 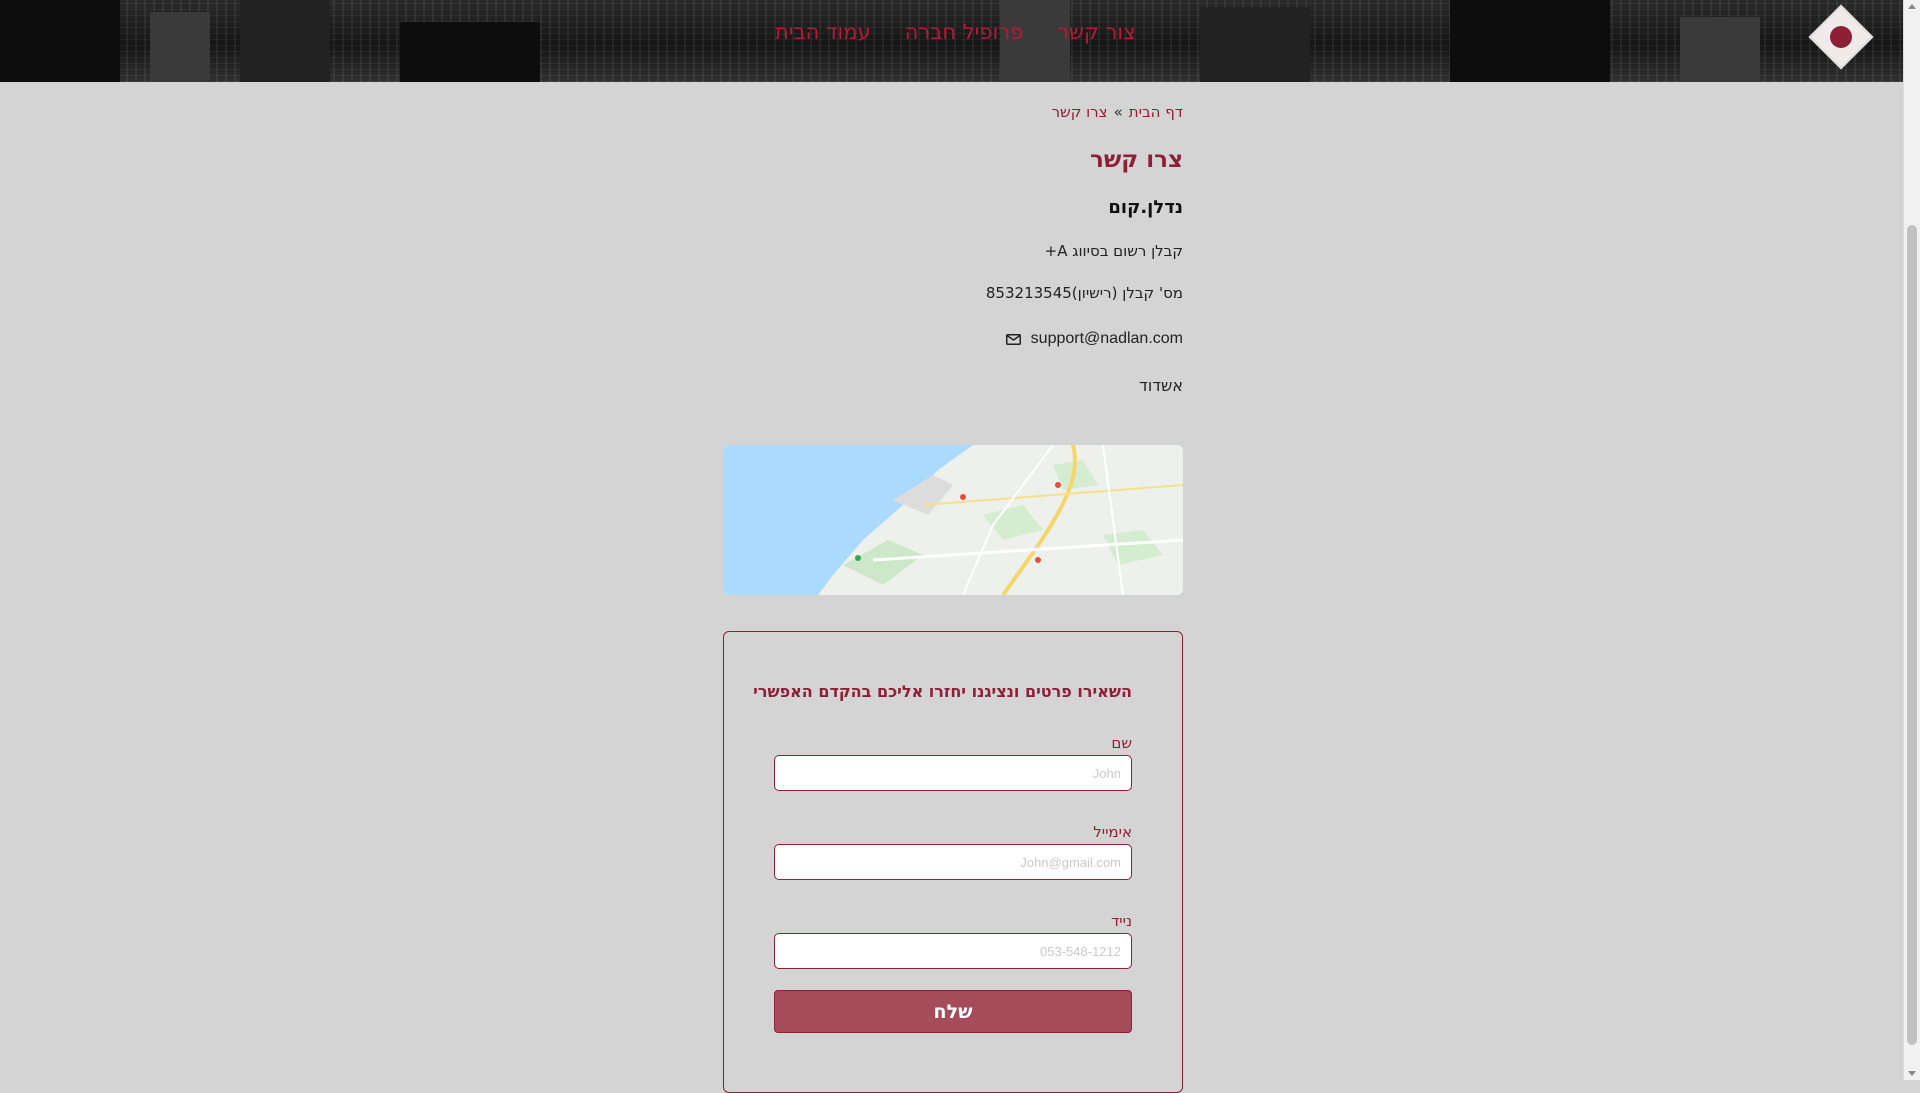 I want to click on contractor-classification: קבלן רשום בסיווג A+, so click(x=1113, y=251).